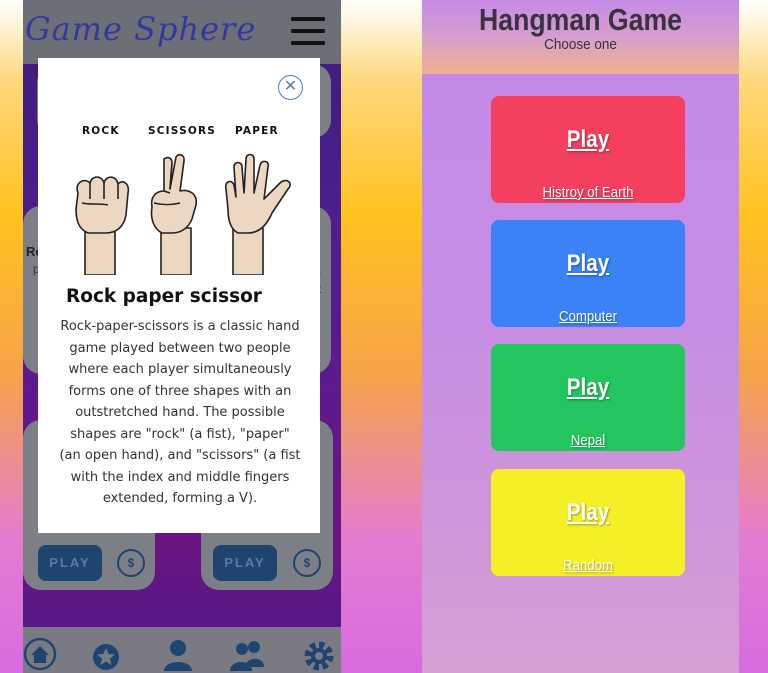 Image resolution: width=768 pixels, height=673 pixels. What do you see at coordinates (580, 19) in the screenshot?
I see `page-title: Hangman Game` at bounding box center [580, 19].